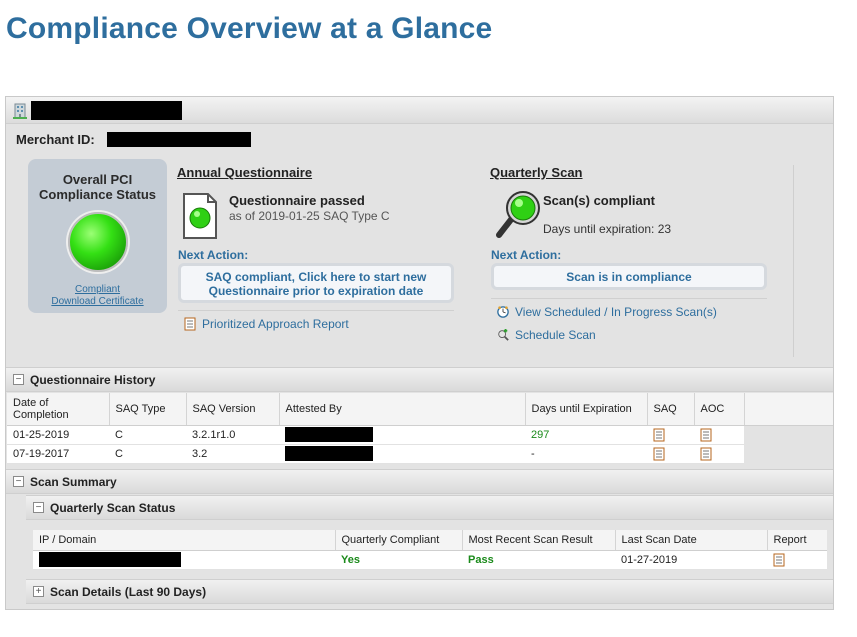  I want to click on annual-next-action-label: Next Action:, so click(213, 255).